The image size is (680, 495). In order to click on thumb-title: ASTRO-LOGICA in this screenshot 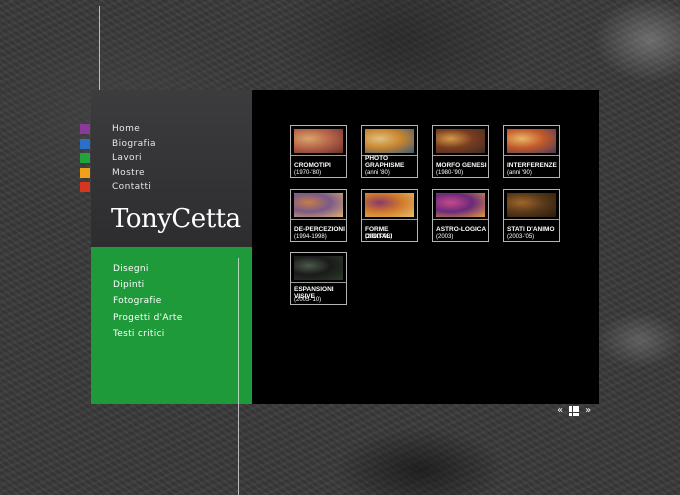, I will do `click(461, 229)`.